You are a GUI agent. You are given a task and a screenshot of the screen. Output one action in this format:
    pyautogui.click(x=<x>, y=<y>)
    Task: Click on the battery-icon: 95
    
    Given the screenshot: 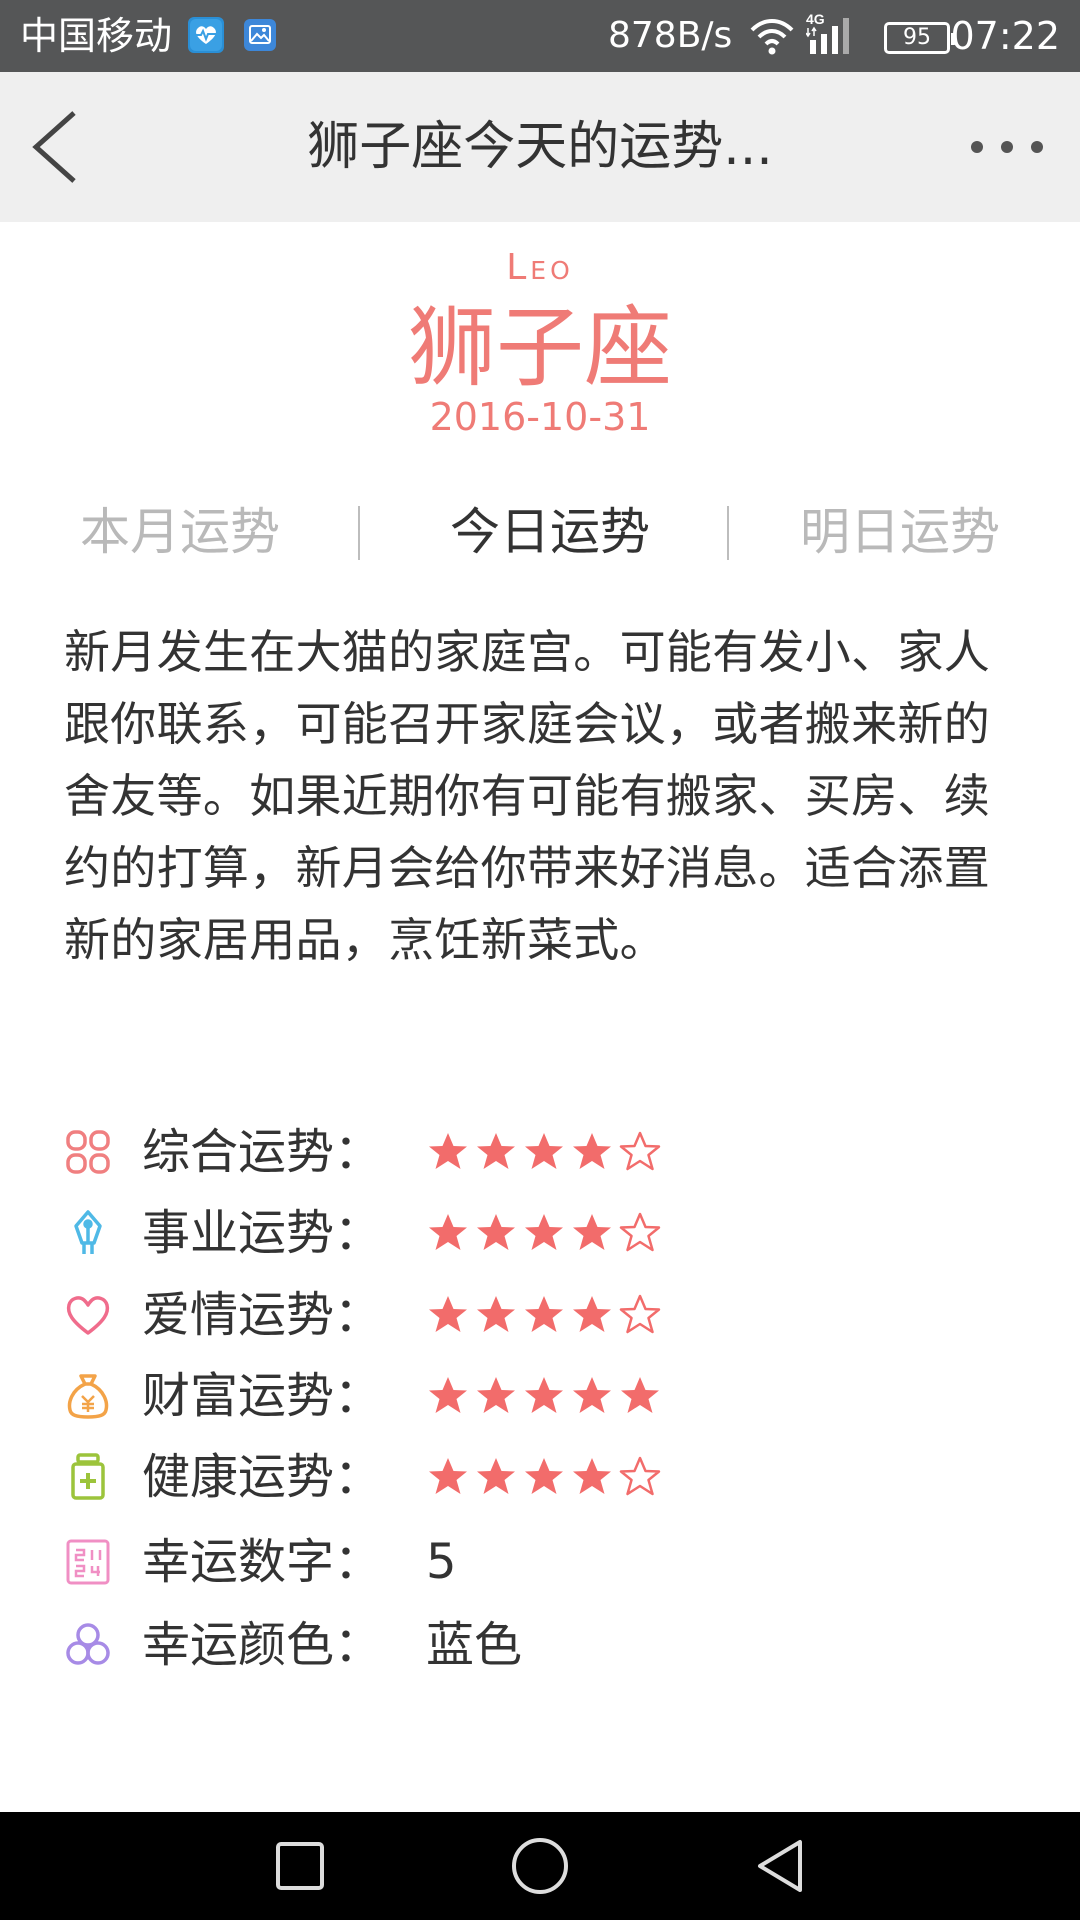 What is the action you would take?
    pyautogui.click(x=920, y=38)
    